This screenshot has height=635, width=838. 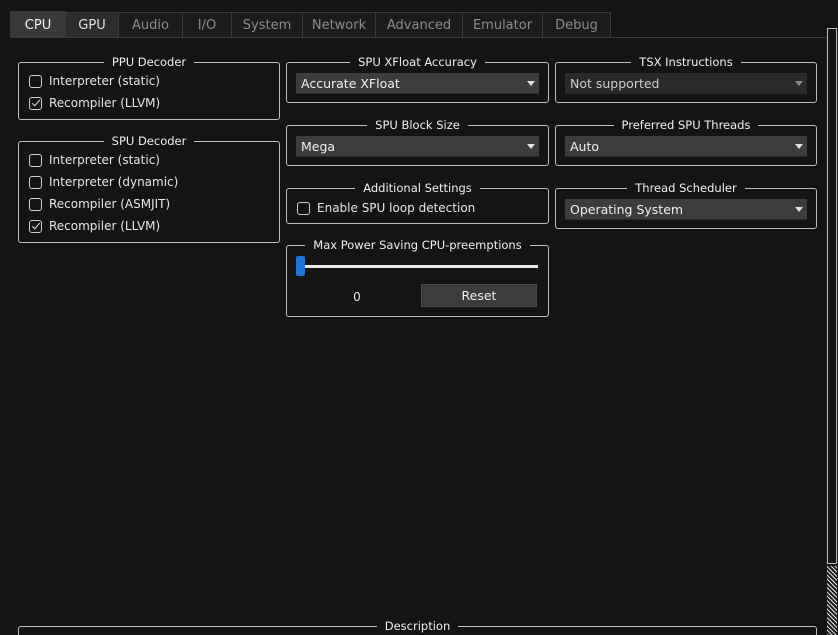 What do you see at coordinates (150, 24) in the screenshot?
I see `tab-audio: Audio` at bounding box center [150, 24].